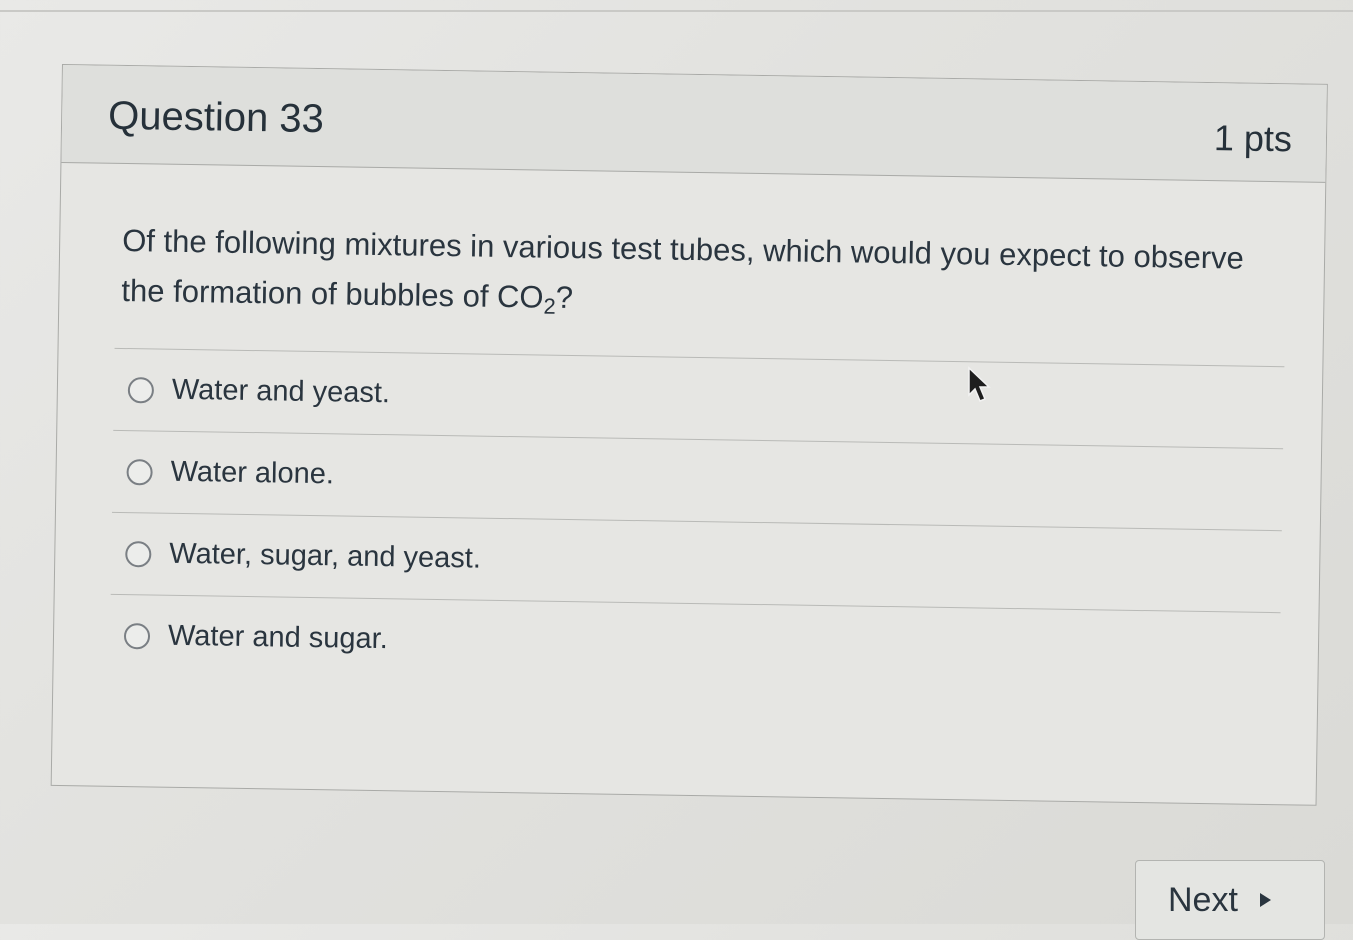 The width and height of the screenshot is (1353, 940). What do you see at coordinates (564, 297) in the screenshot?
I see `question-text-end: ?` at bounding box center [564, 297].